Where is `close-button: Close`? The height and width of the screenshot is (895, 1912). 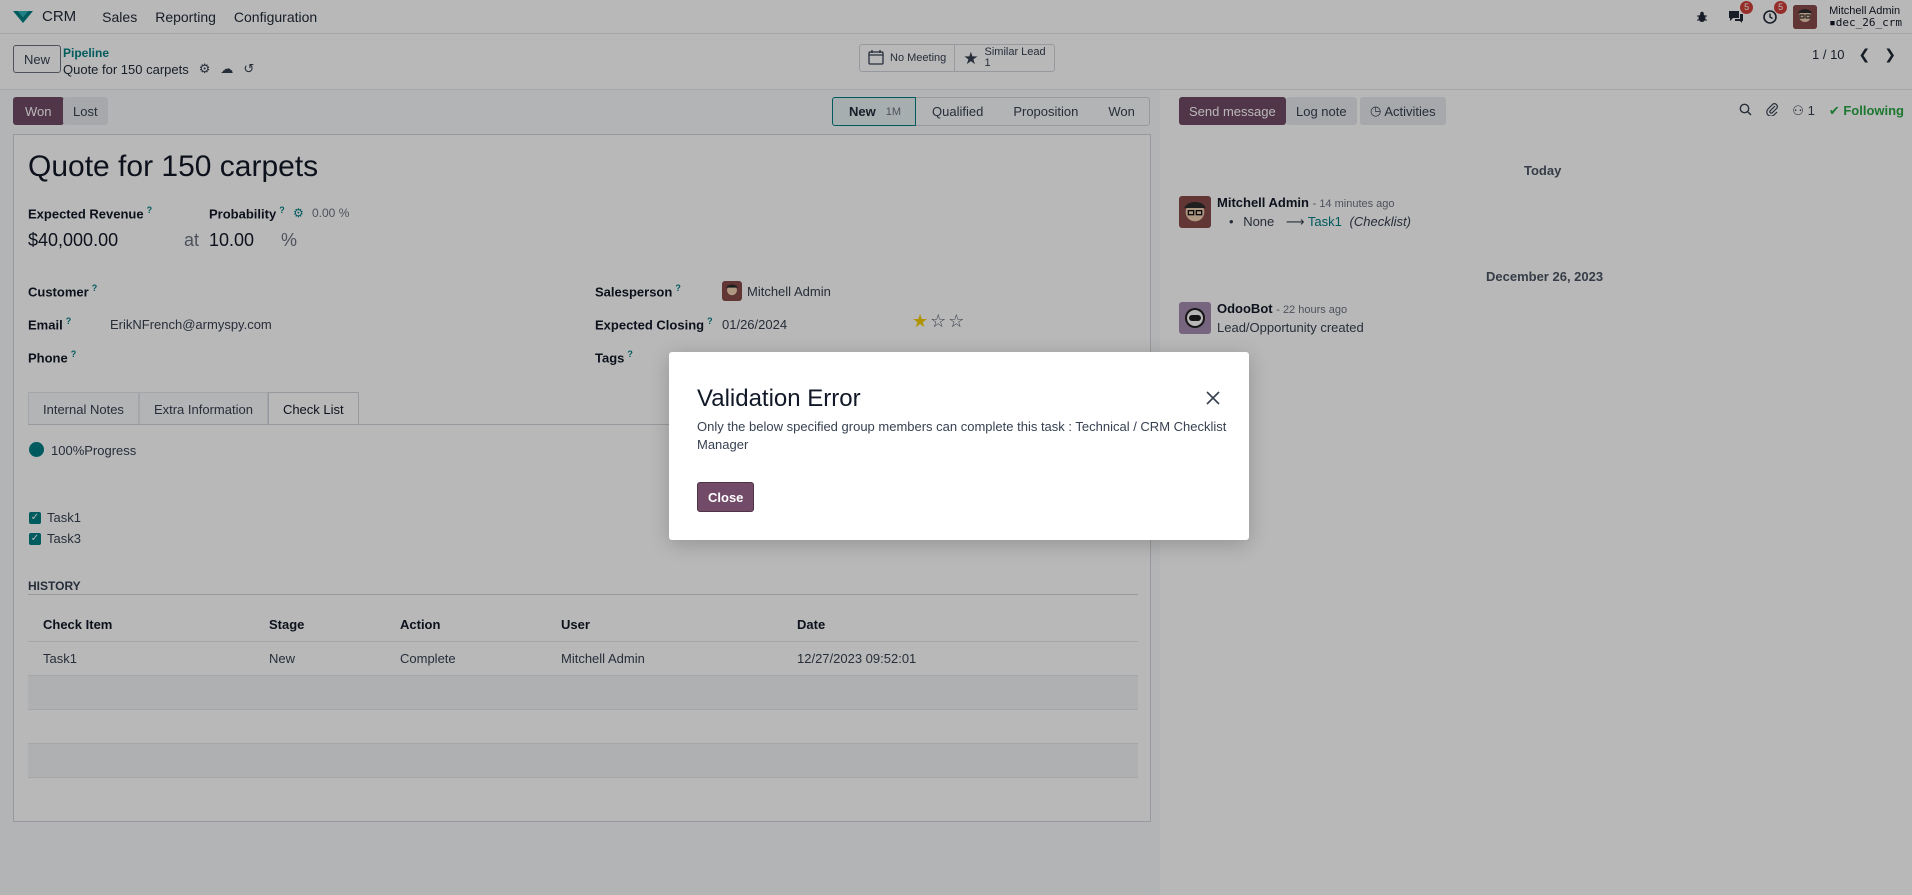 close-button: Close is located at coordinates (726, 497).